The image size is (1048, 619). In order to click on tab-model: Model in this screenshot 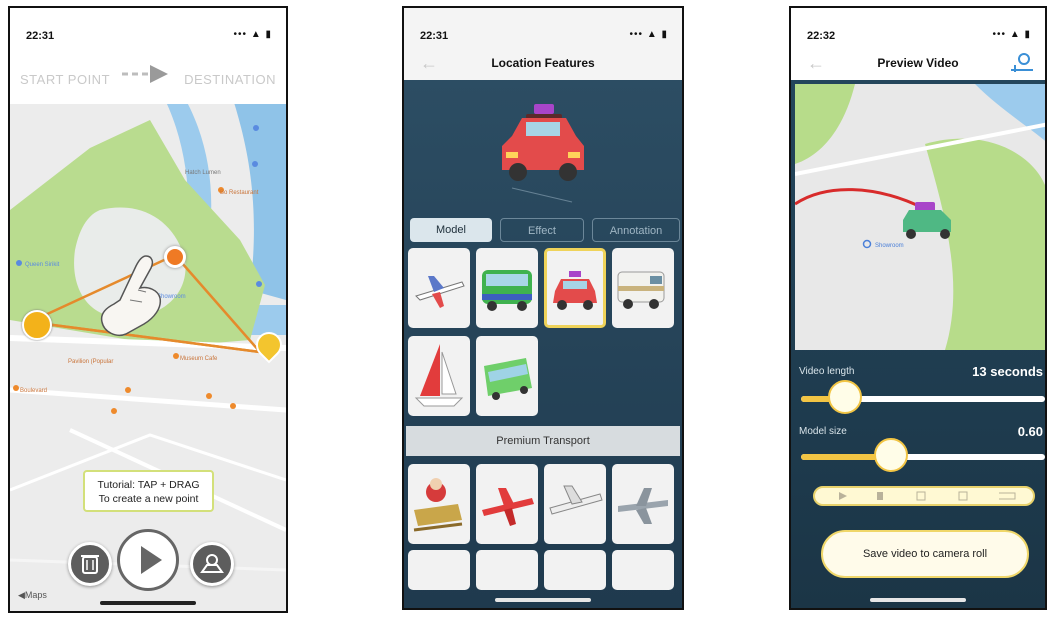, I will do `click(451, 230)`.